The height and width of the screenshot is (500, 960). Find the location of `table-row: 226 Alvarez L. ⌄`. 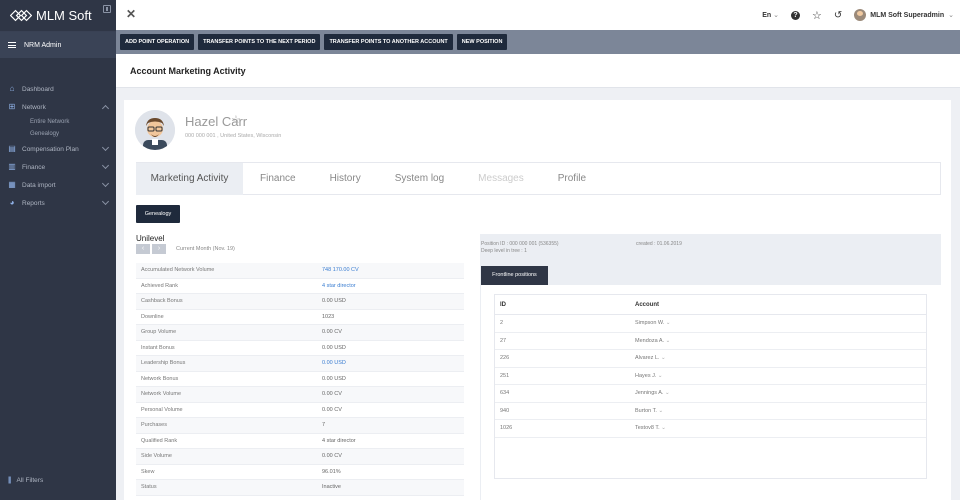

table-row: 226 Alvarez L. ⌄ is located at coordinates (710, 359).